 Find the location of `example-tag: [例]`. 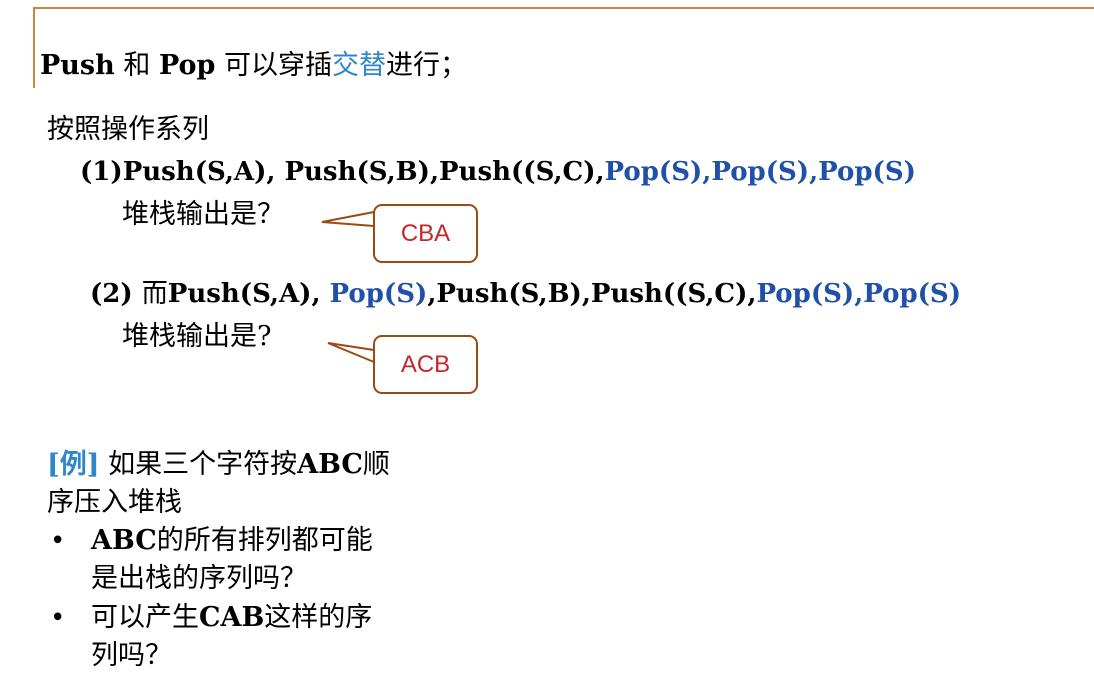

example-tag: [例] is located at coordinates (73, 464).